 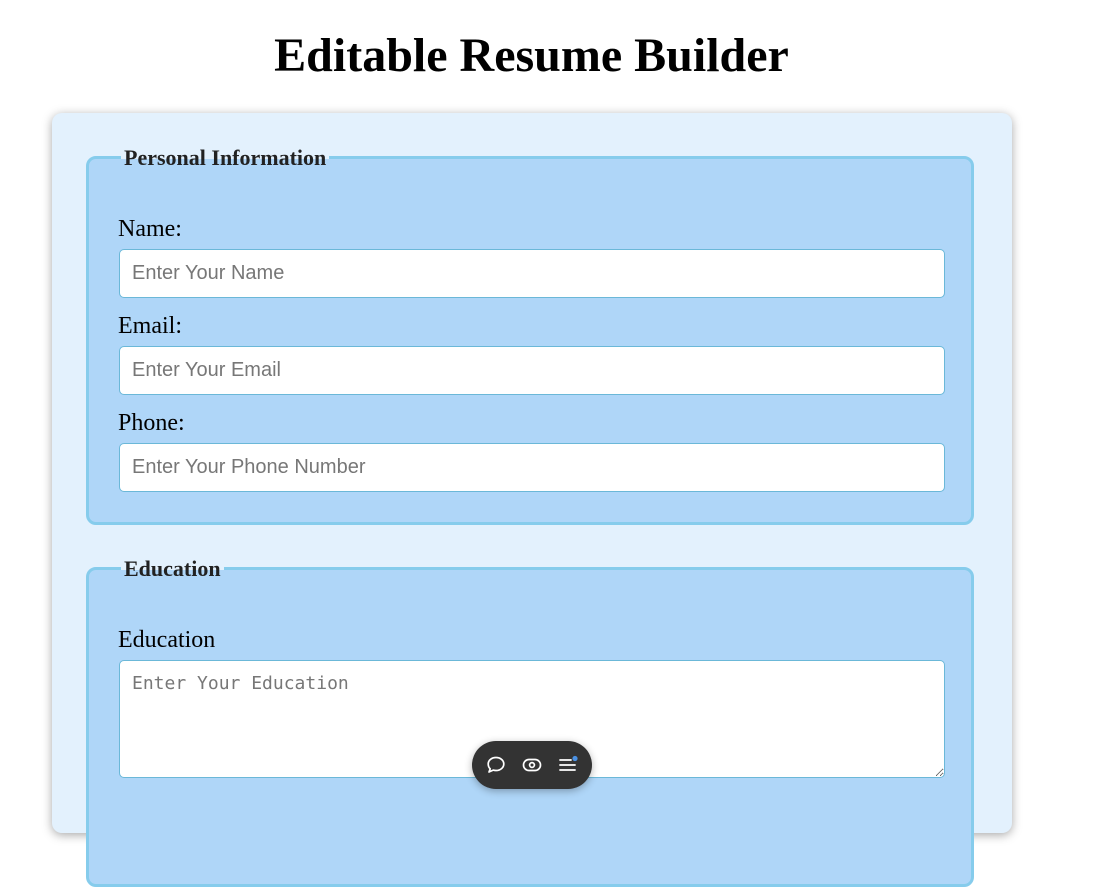 I want to click on comment-button, so click(x=496, y=765).